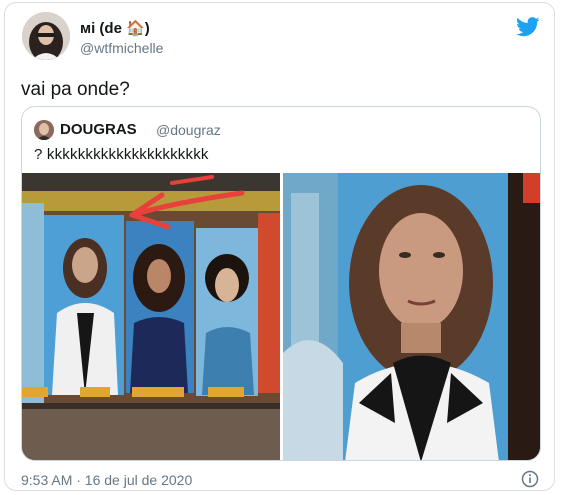 This screenshot has width=561, height=495. What do you see at coordinates (121, 48) in the screenshot?
I see `author-handle: @wtfmichelle` at bounding box center [121, 48].